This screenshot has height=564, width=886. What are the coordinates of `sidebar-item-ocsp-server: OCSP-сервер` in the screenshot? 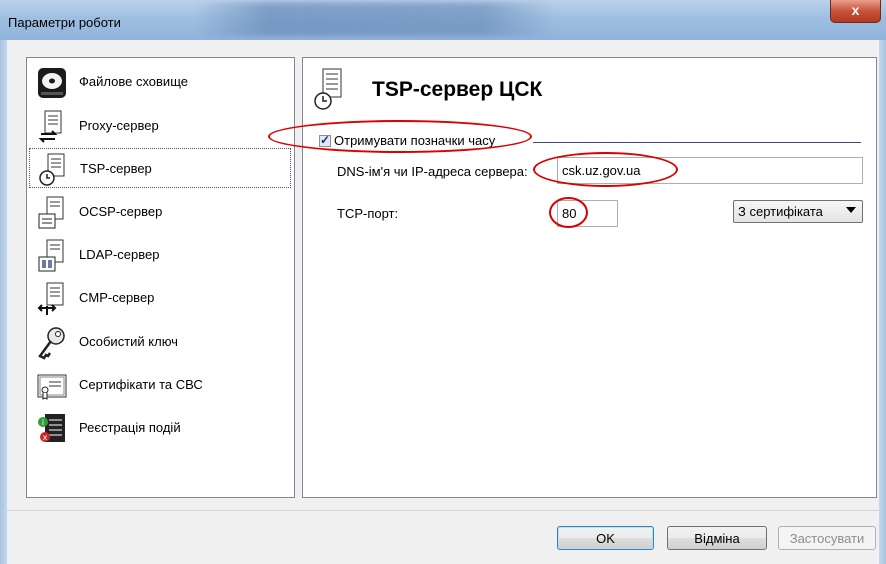 It's located at (160, 212).